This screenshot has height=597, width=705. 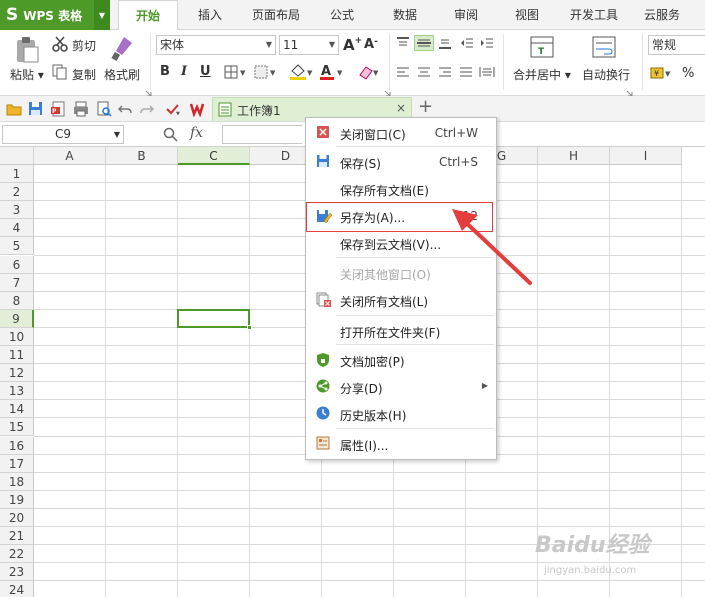 I want to click on undo-icon, so click(x=124, y=110).